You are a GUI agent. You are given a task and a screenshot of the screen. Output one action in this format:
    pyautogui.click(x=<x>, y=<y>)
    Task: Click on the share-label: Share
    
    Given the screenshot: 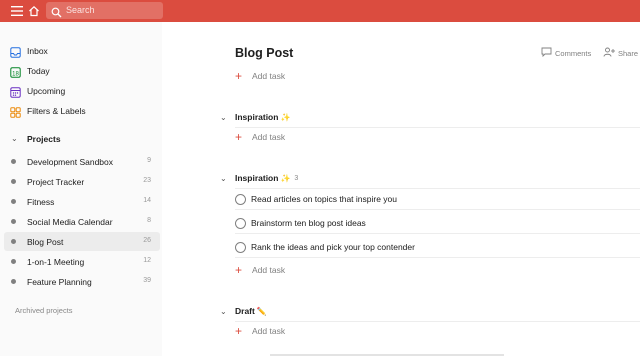 What is the action you would take?
    pyautogui.click(x=628, y=53)
    